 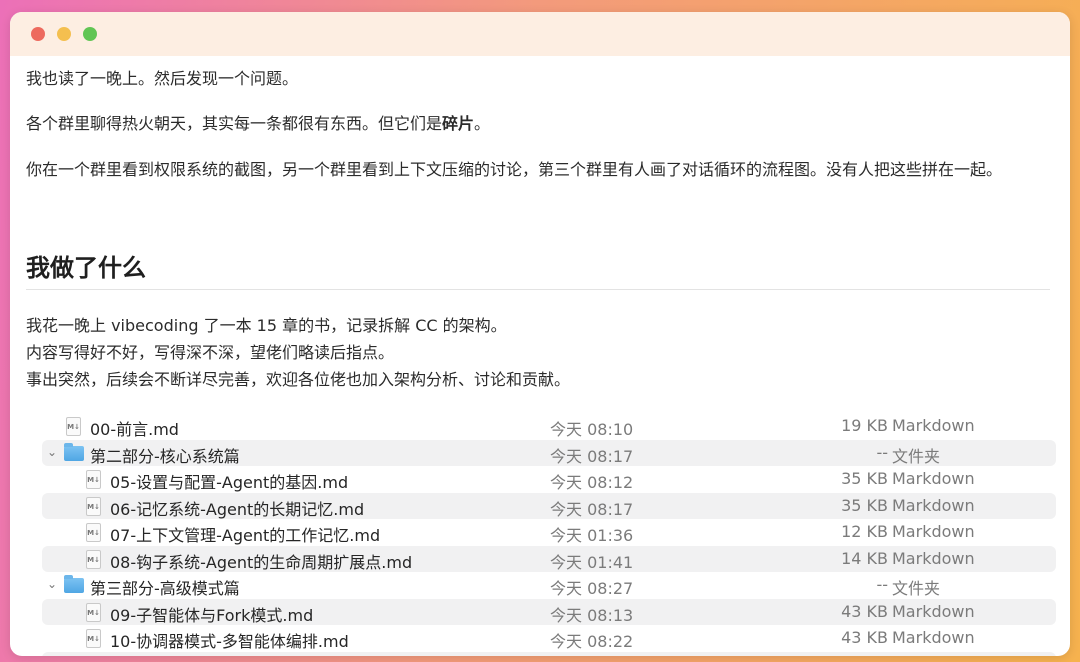 What do you see at coordinates (864, 531) in the screenshot?
I see `item-size: 12 KB` at bounding box center [864, 531].